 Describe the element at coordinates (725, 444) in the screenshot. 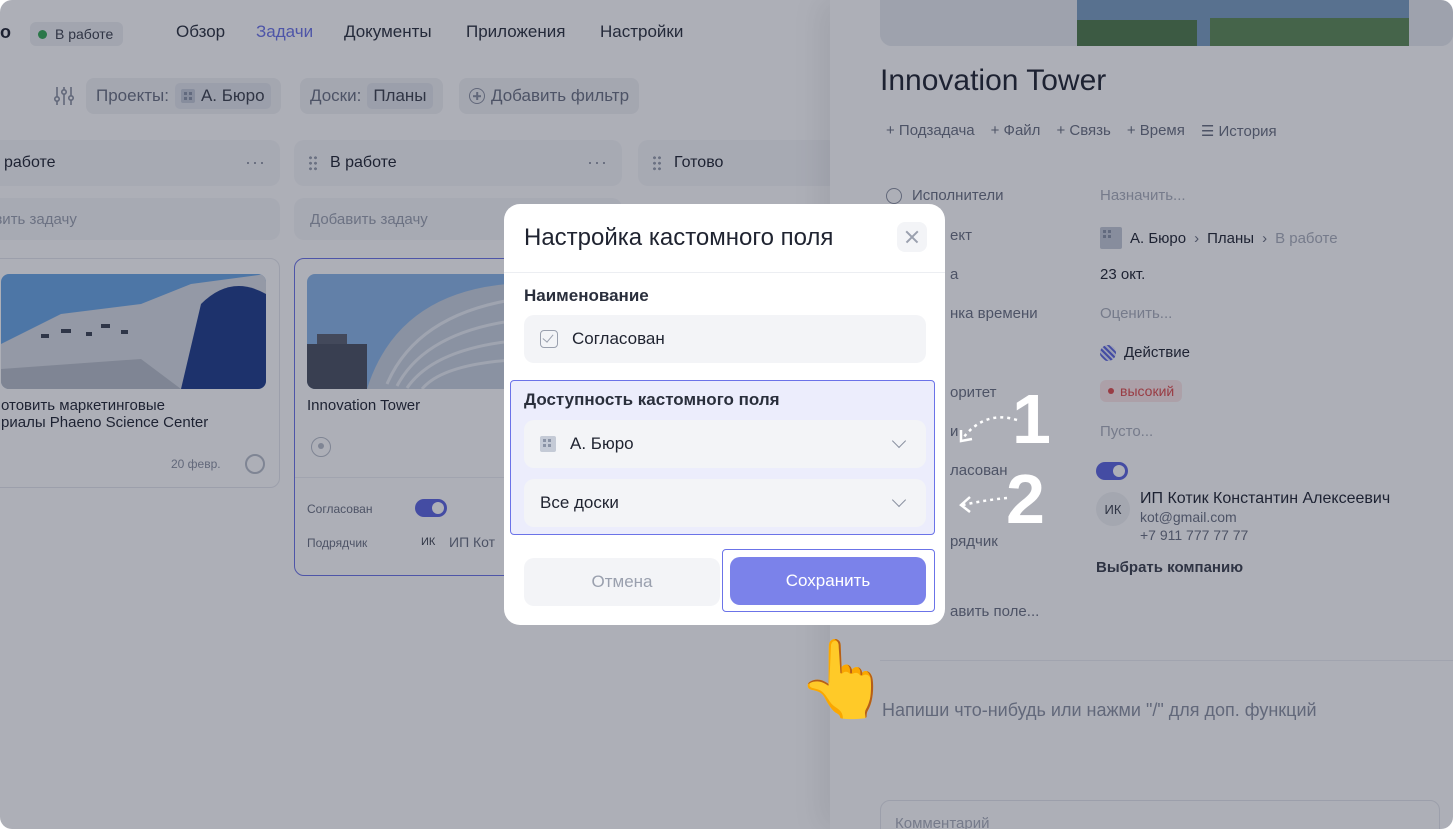

I see `project-select: А. Бюро` at that location.